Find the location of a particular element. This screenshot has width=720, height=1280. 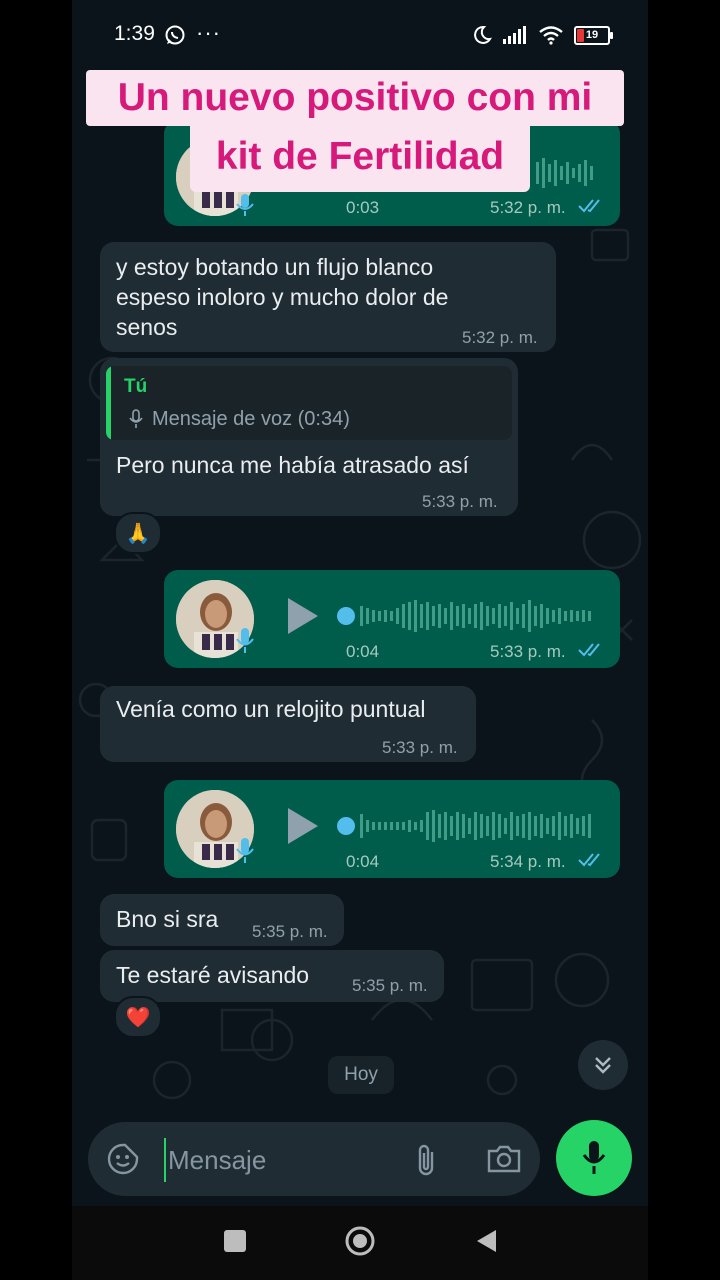

message-text: Venía como un relojito puntual is located at coordinates (271, 709).